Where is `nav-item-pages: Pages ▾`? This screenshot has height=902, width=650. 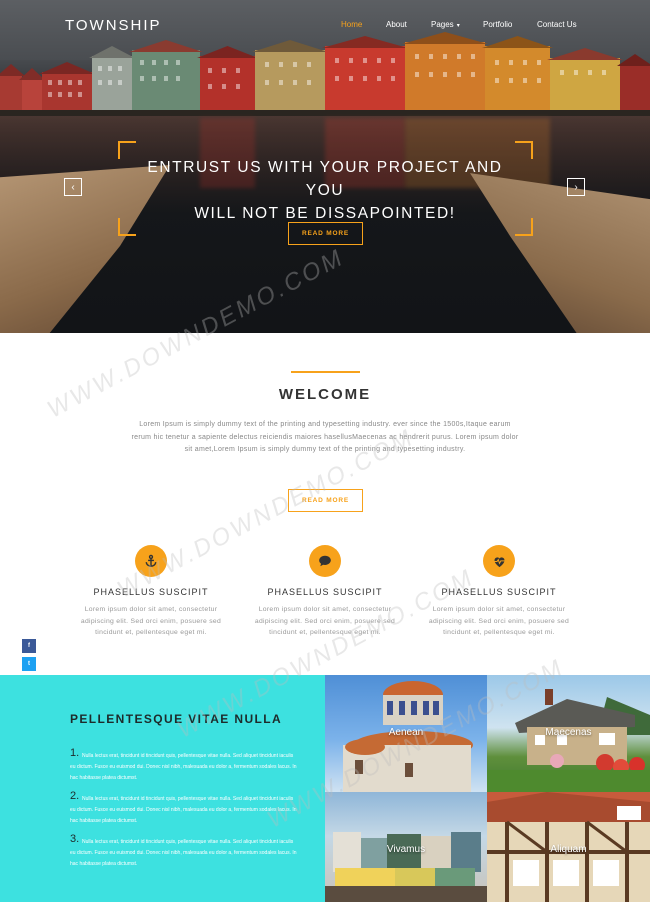 nav-item-pages: Pages ▾ is located at coordinates (445, 24).